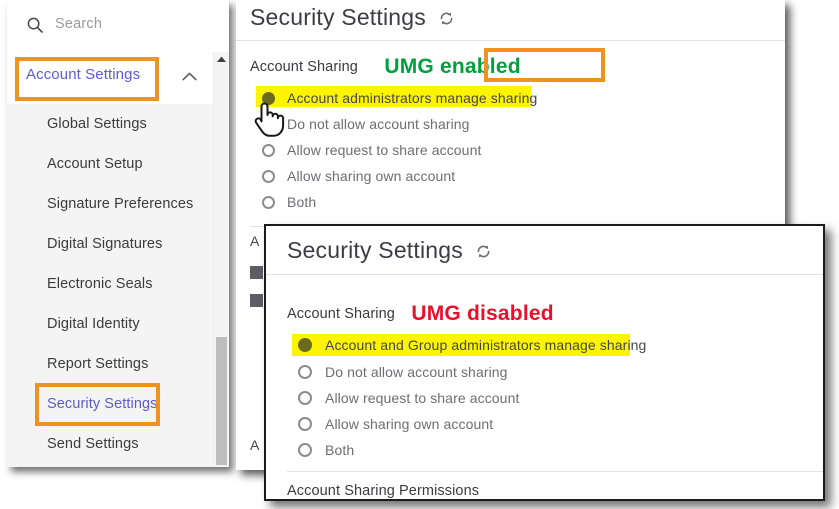  Describe the element at coordinates (79, 24) in the screenshot. I see `search-placeholder: Search` at that location.